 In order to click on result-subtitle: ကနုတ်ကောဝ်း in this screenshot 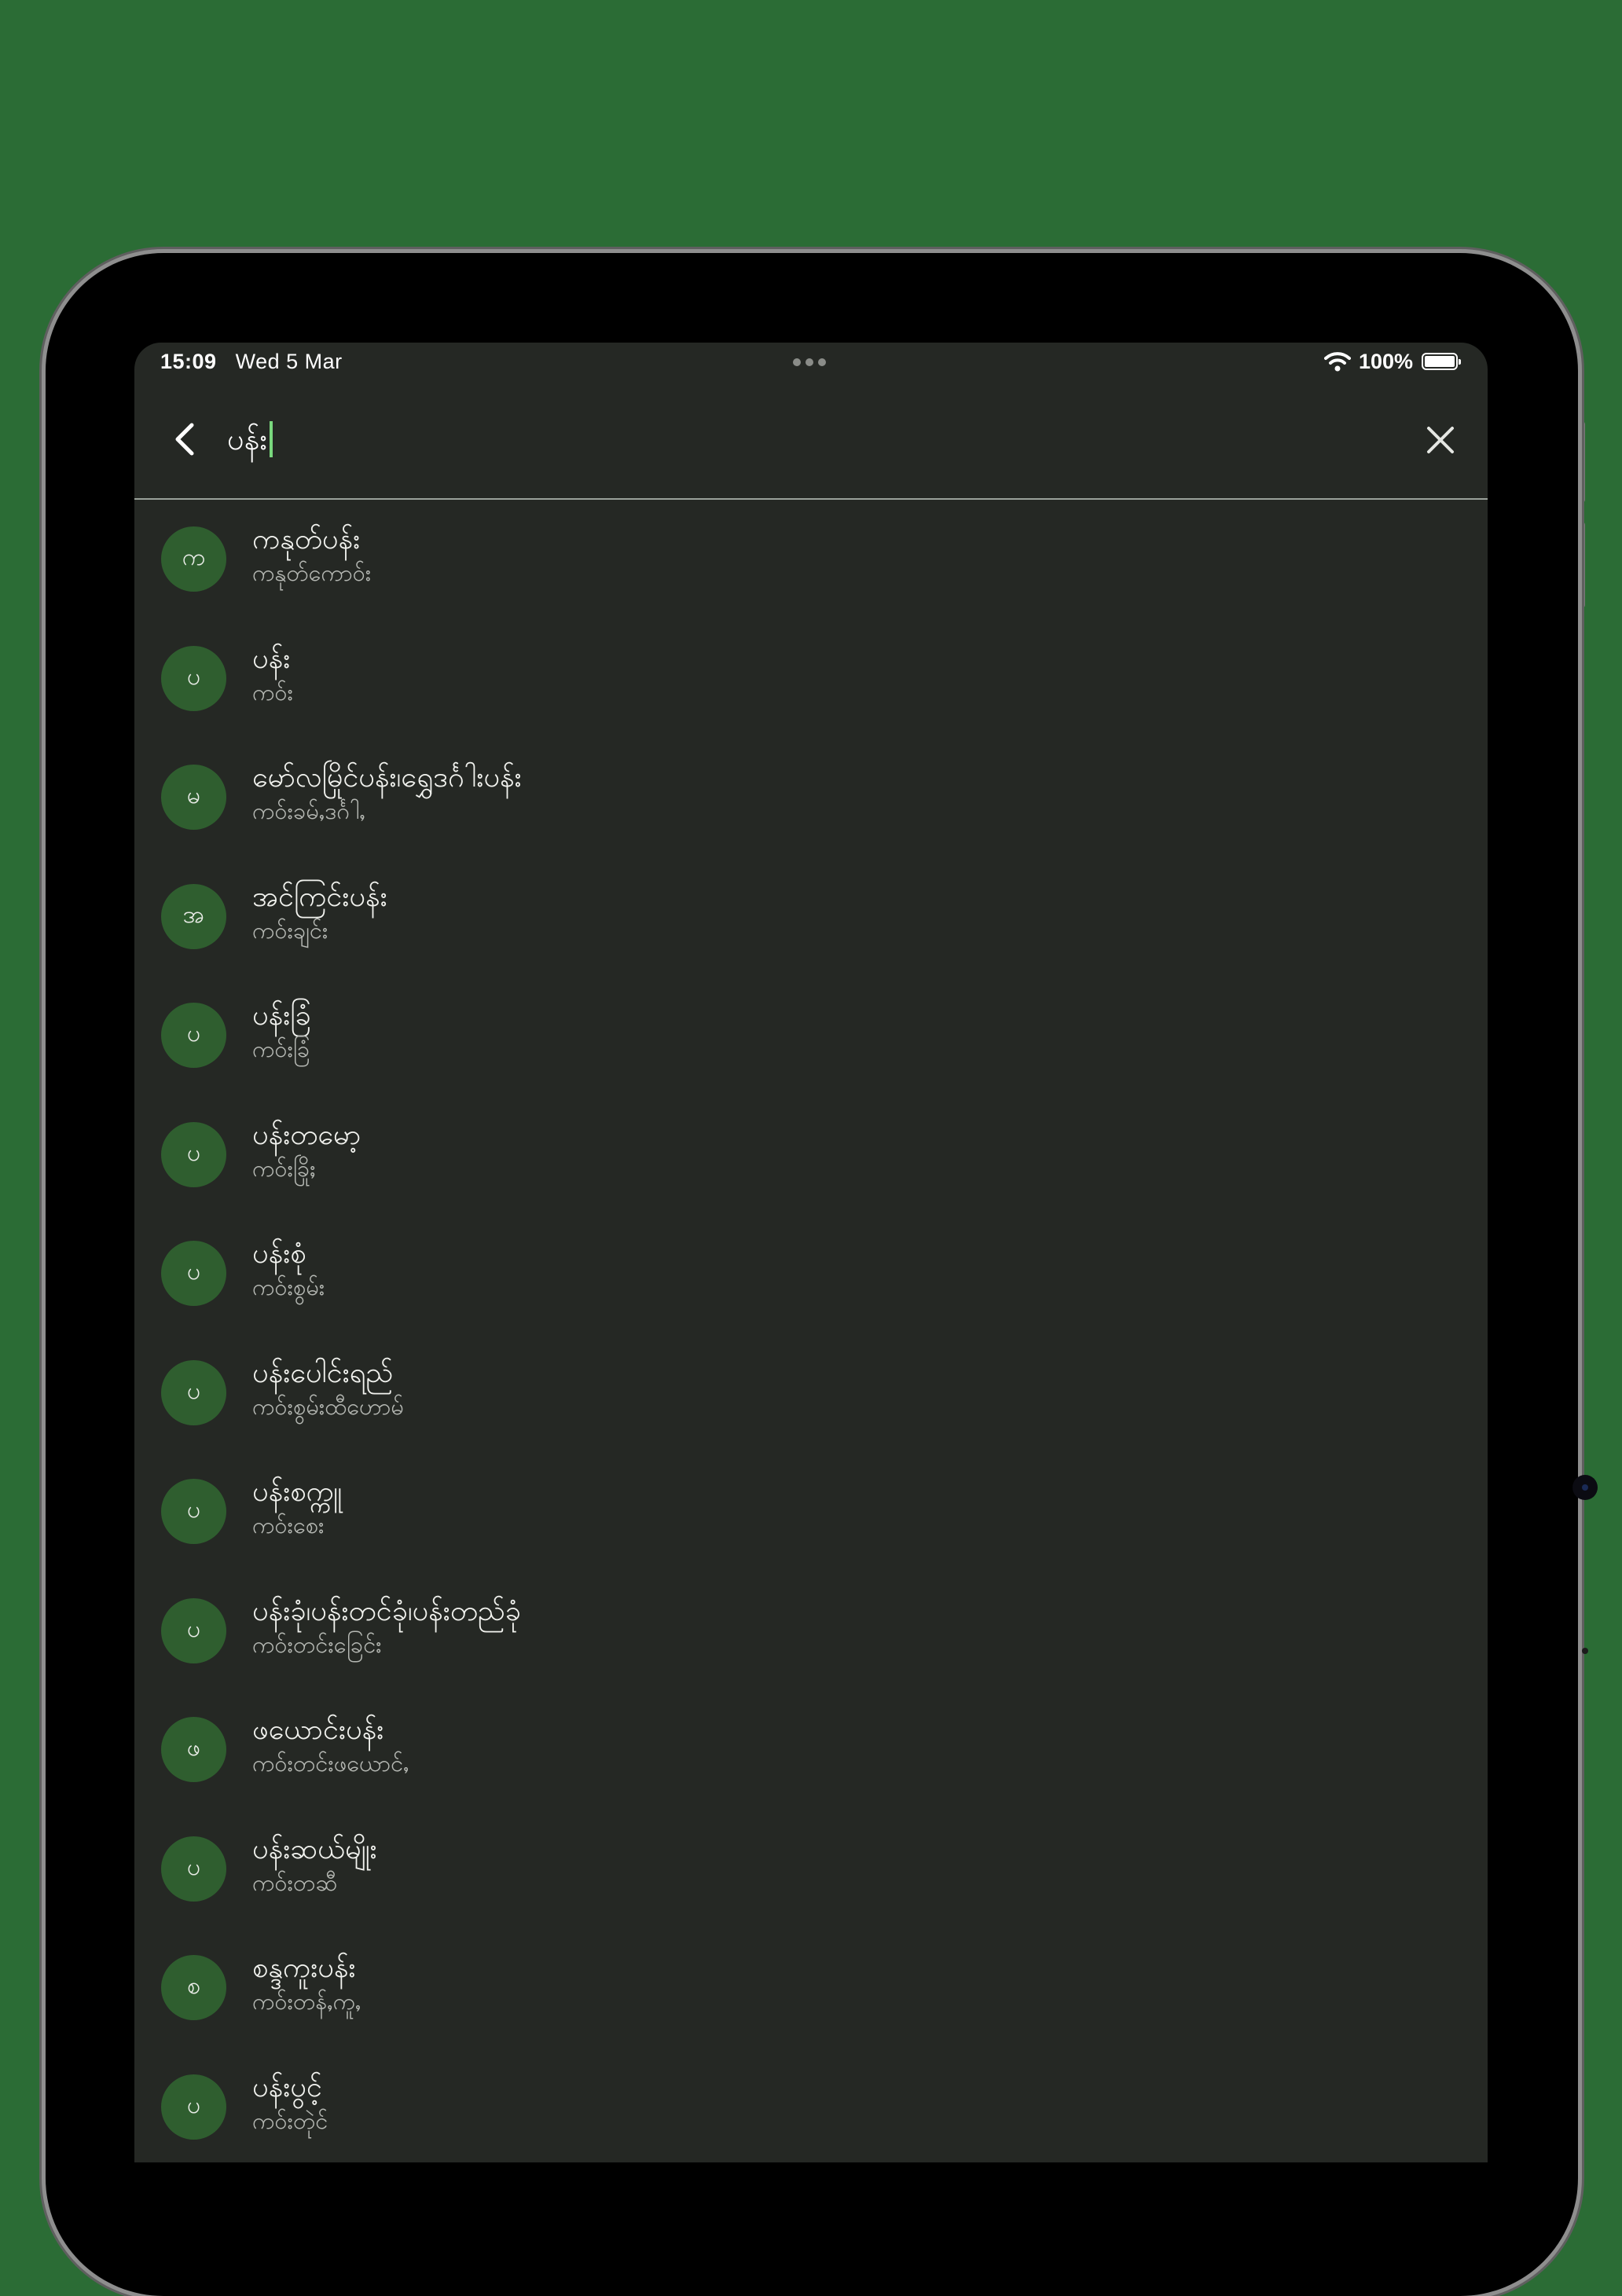, I will do `click(312, 572)`.